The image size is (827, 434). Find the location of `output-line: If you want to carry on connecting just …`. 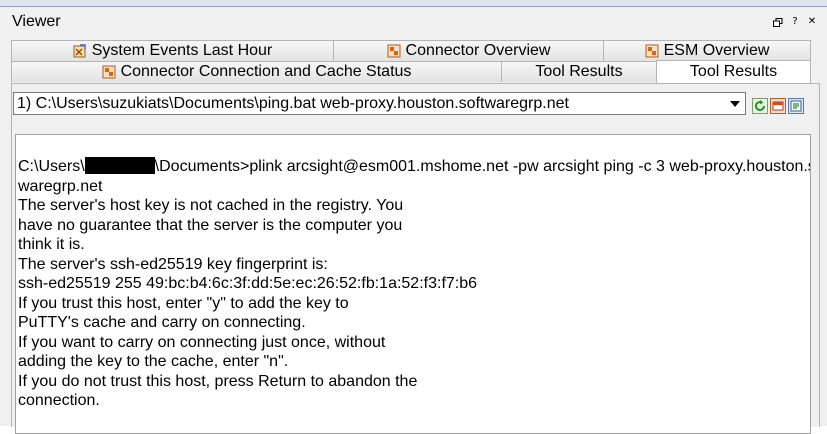

output-line: If you want to carry on connecting just … is located at coordinates (202, 342).